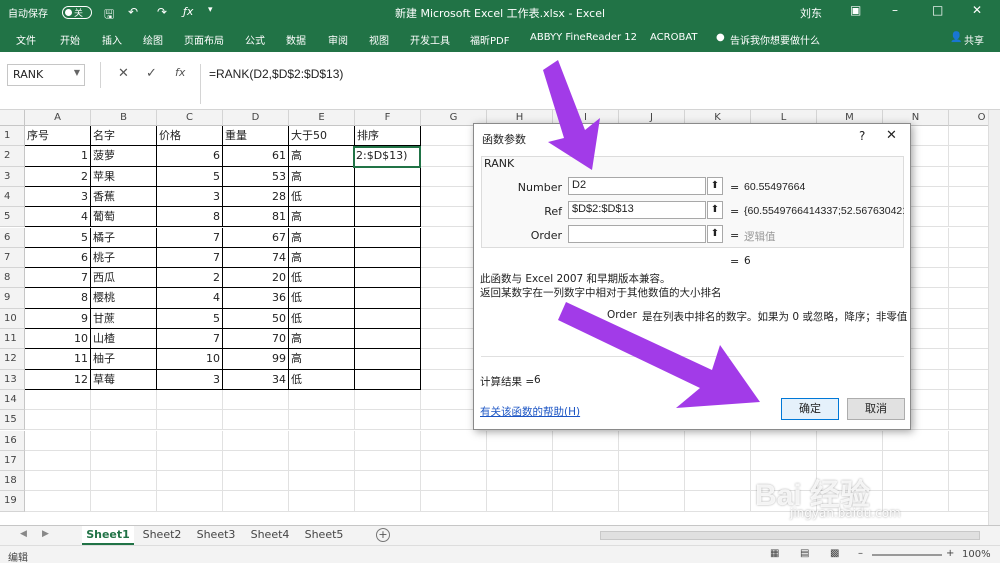 The width and height of the screenshot is (1000, 563). I want to click on row-header: 17, so click(12, 461).